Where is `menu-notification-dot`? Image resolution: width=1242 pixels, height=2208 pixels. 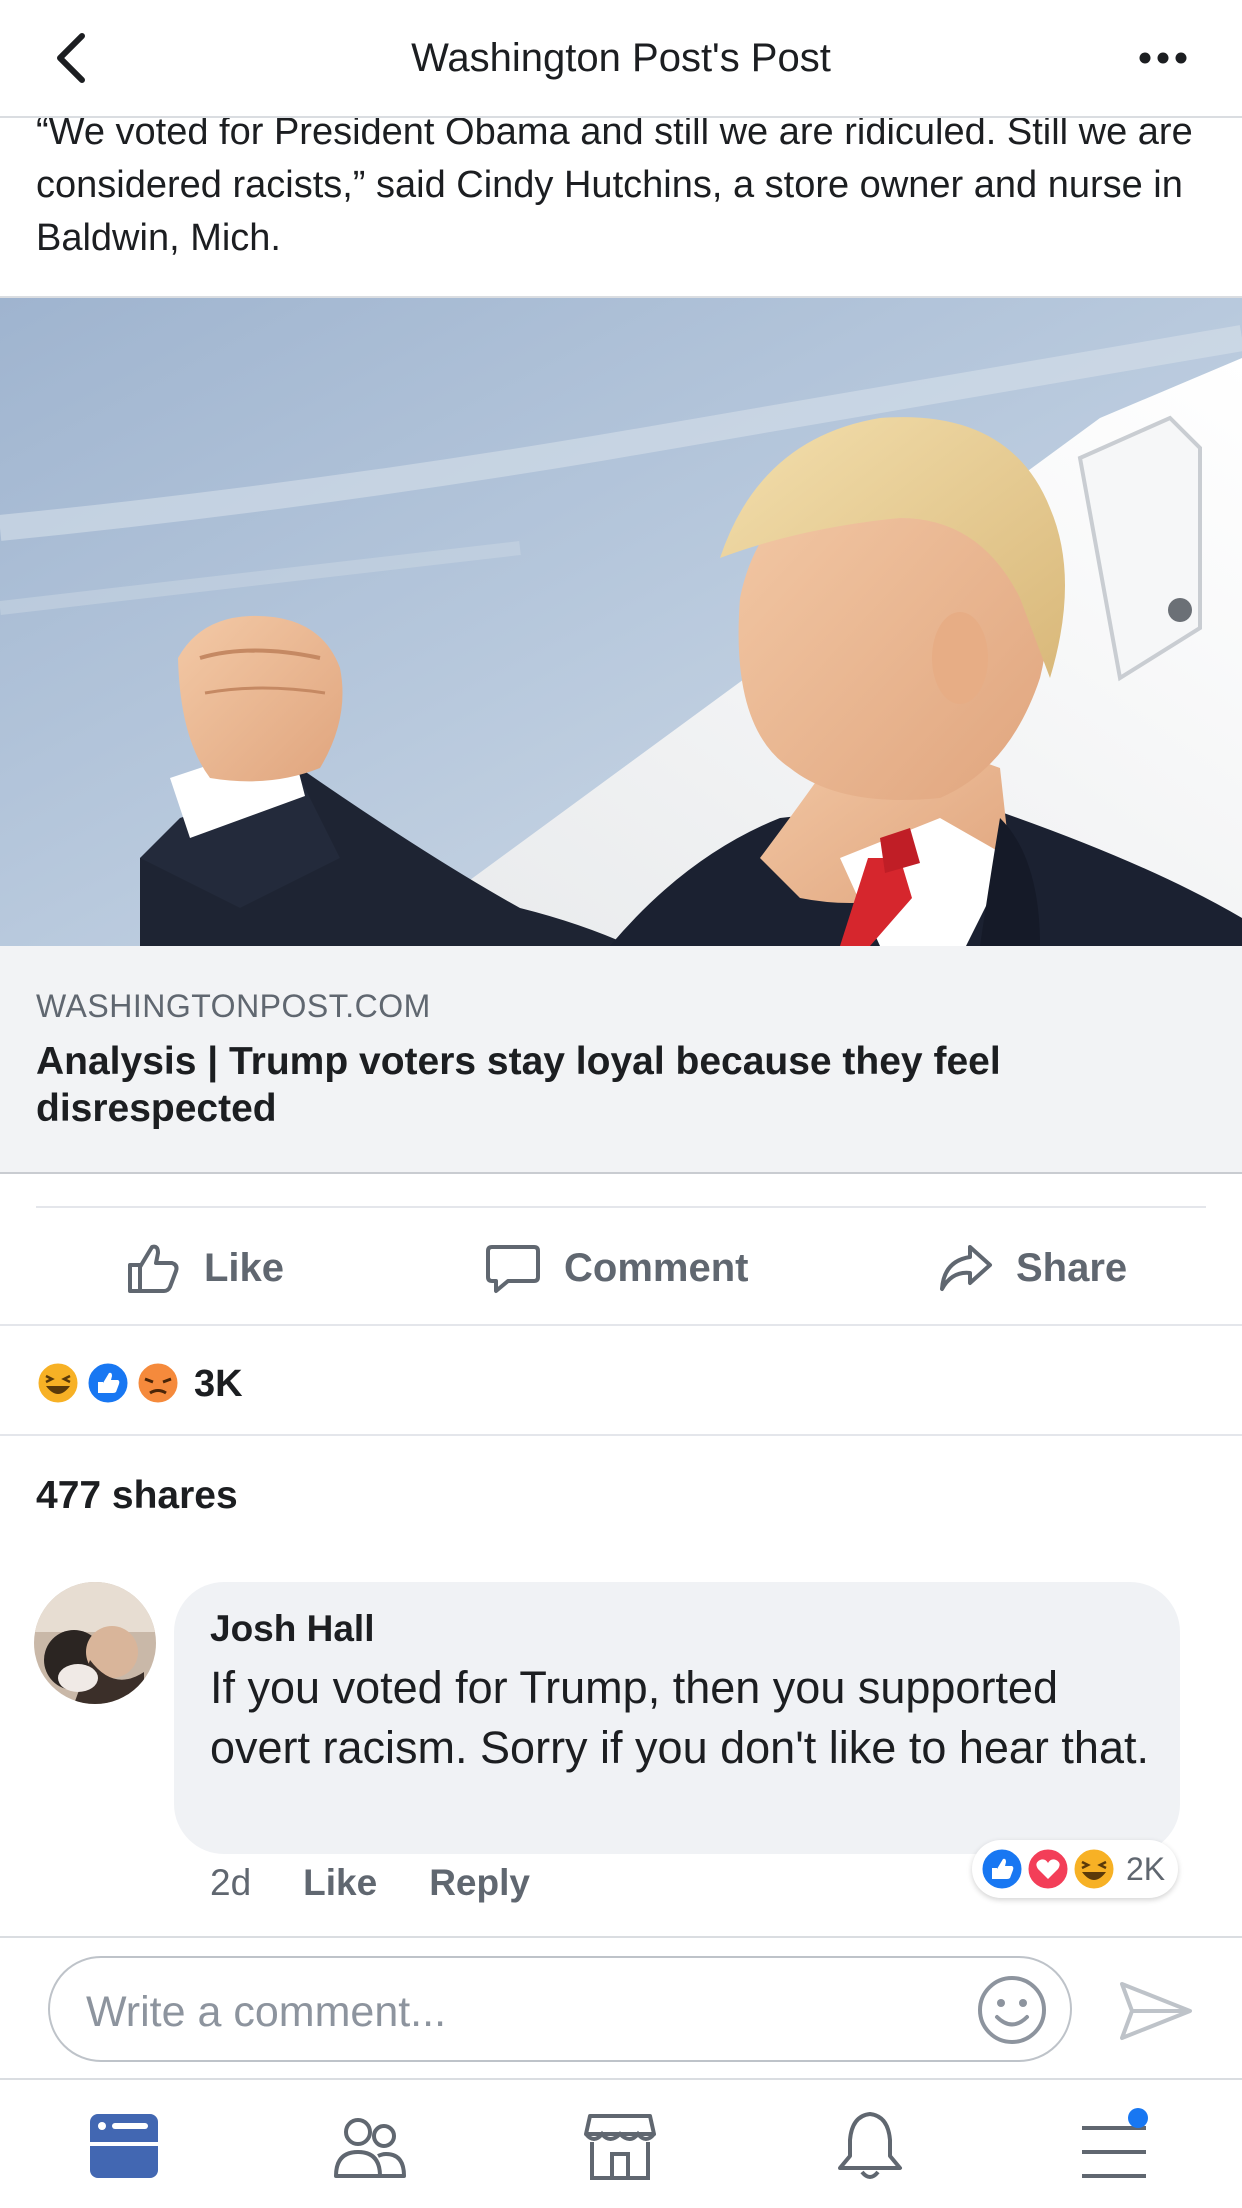
menu-notification-dot is located at coordinates (1138, 2118).